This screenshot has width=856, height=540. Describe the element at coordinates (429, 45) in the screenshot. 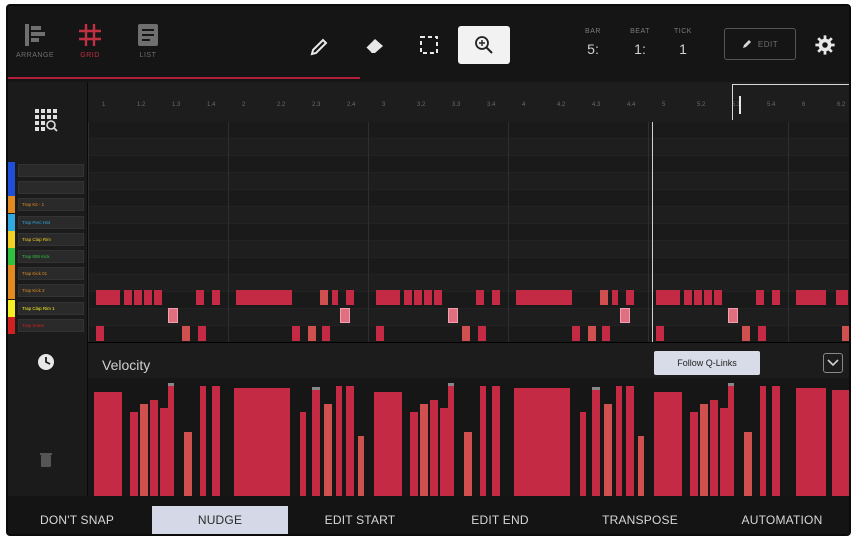

I see `select-tool-button` at that location.